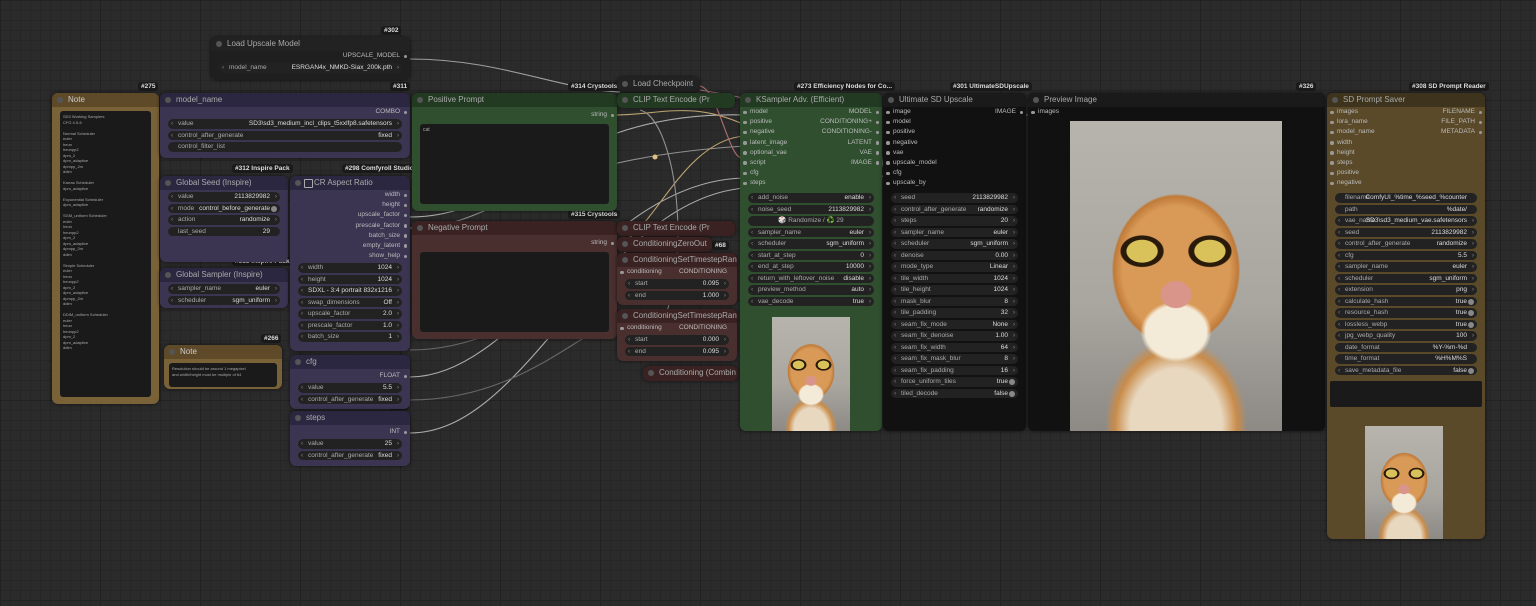  I want to click on date-format-input: date_format %Y-%m-%d, so click(1406, 347).